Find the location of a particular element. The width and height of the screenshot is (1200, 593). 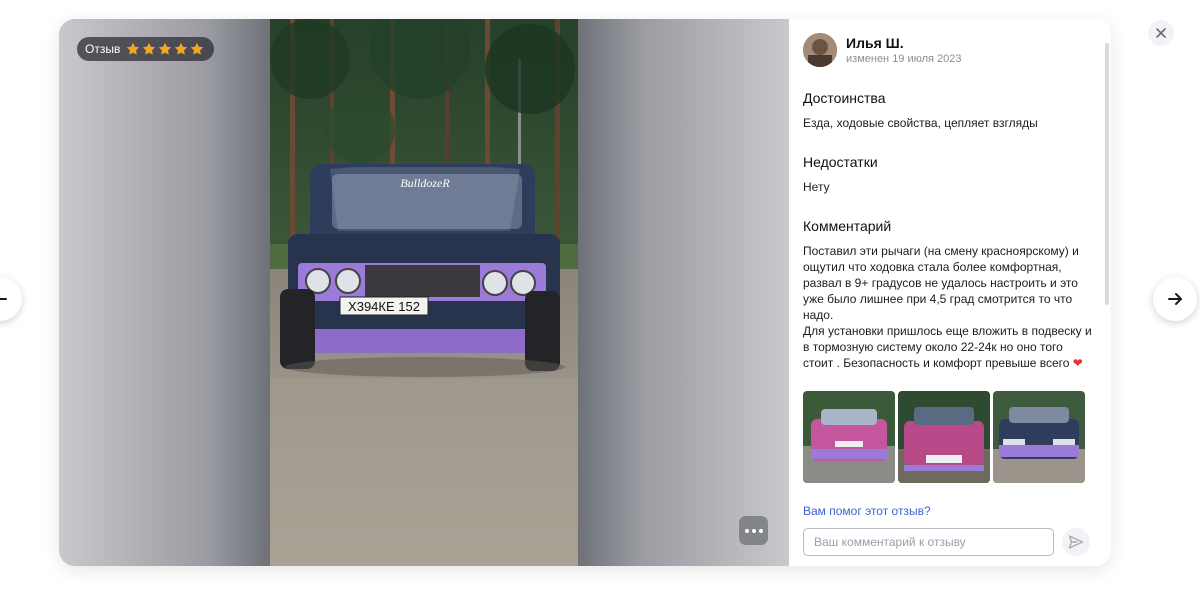

more-options-button is located at coordinates (753, 530).